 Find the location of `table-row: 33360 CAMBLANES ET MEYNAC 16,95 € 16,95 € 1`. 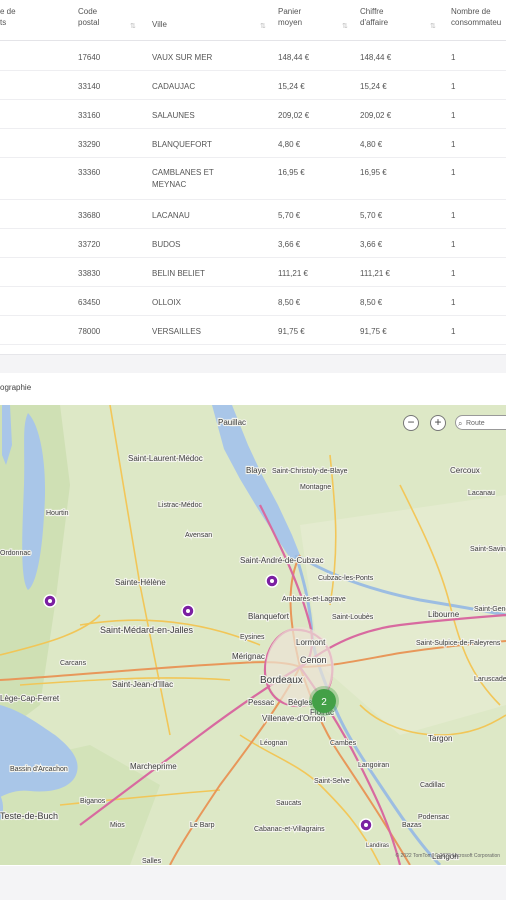

table-row: 33360 CAMBLANES ET MEYNAC 16,95 € 16,95 € 1 is located at coordinates (253, 178).